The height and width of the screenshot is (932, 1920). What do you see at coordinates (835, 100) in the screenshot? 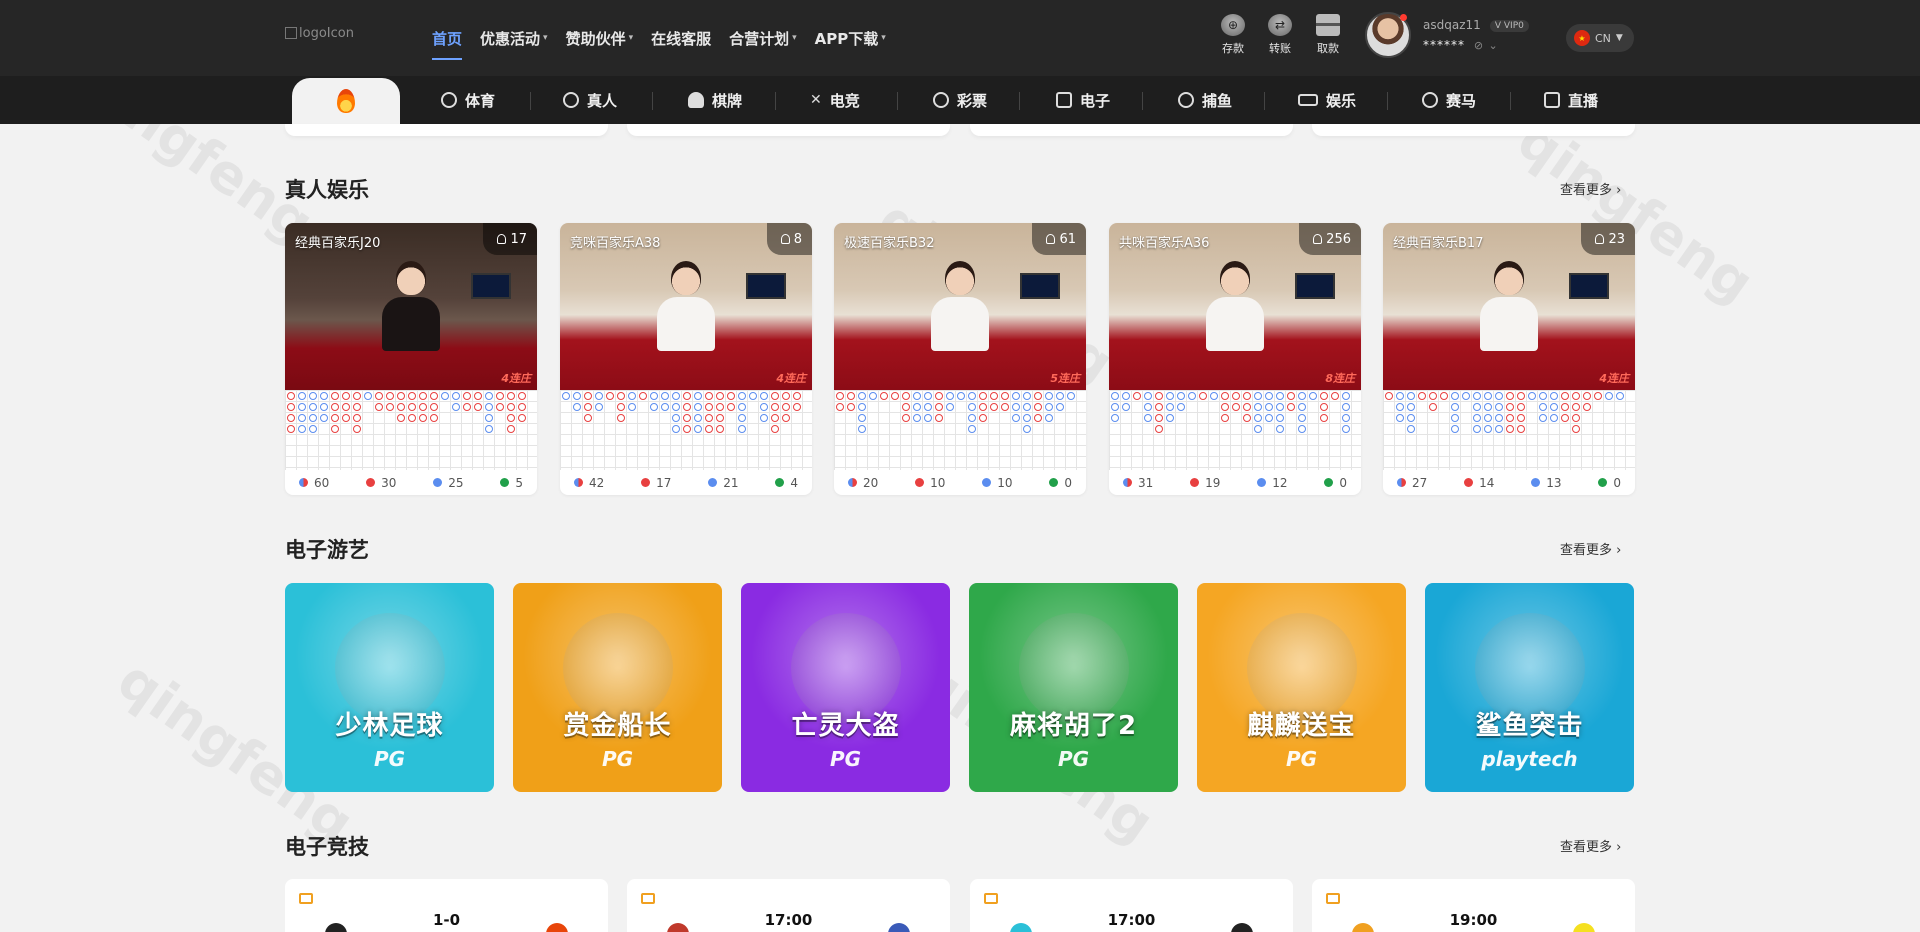
I see `category-esports: ✕ 电竞` at bounding box center [835, 100].